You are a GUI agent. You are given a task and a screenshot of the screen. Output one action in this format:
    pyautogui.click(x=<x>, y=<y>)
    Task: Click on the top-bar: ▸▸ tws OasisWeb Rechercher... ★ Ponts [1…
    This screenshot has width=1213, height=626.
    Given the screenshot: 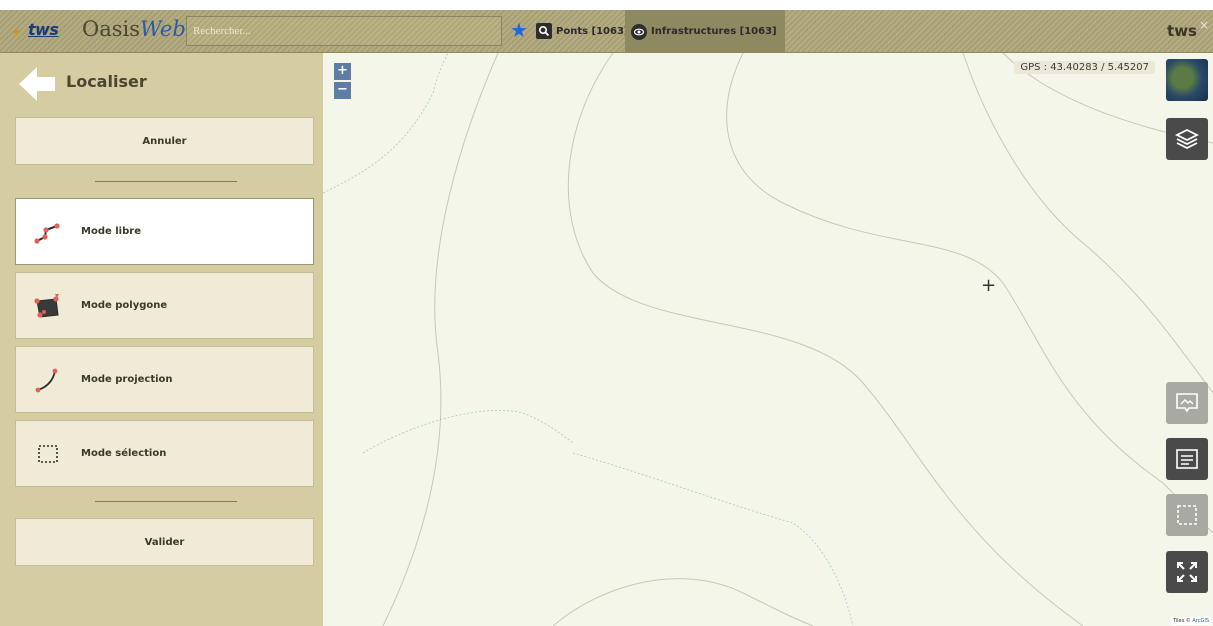 What is the action you would take?
    pyautogui.click(x=606, y=31)
    